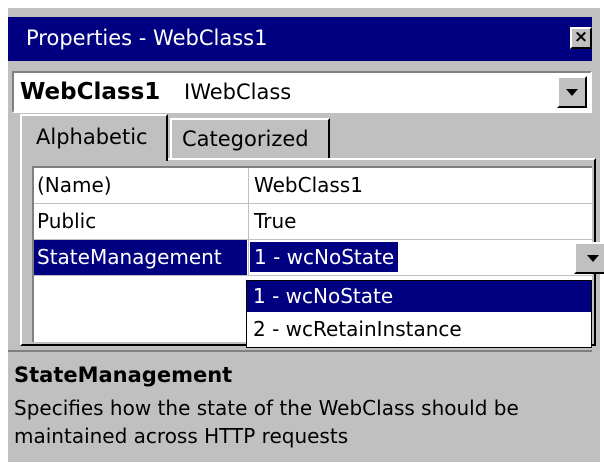  What do you see at coordinates (324, 257) in the screenshot?
I see `selected-value: 1 - wcNoState` at bounding box center [324, 257].